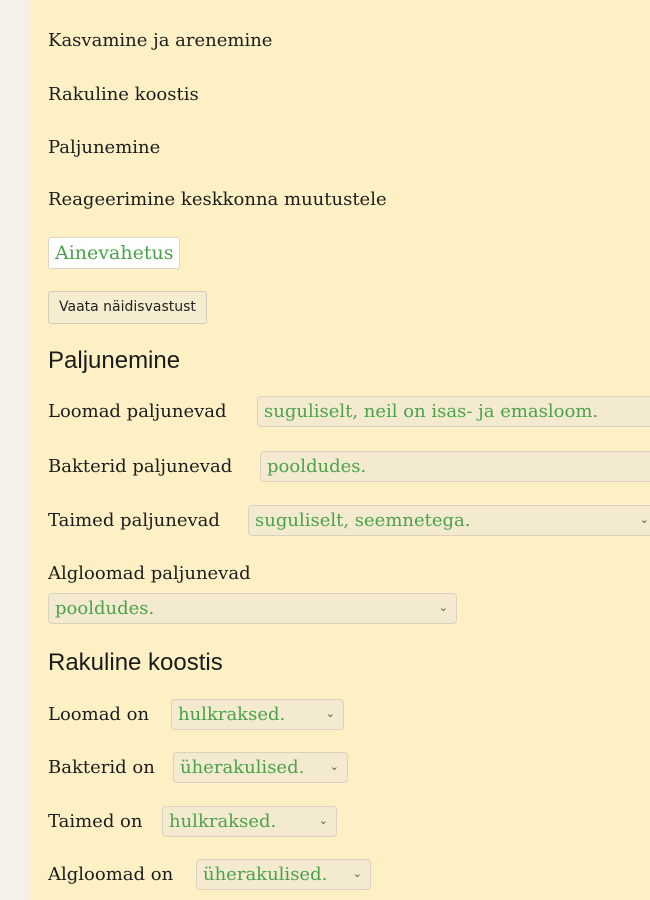 This screenshot has height=900, width=650. Describe the element at coordinates (104, 147) in the screenshot. I see `option-paljunemine: Paljunemine` at that location.